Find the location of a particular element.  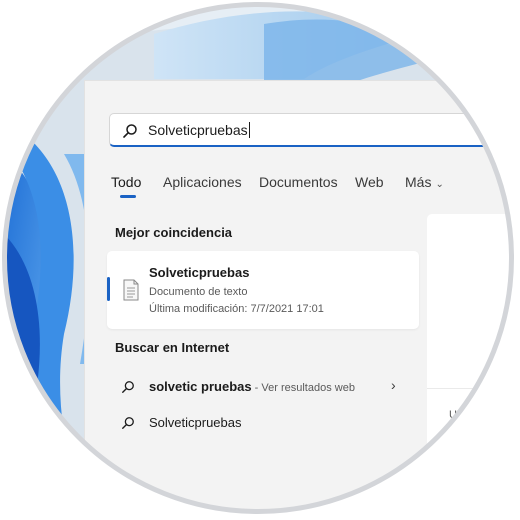

chevron-right-icon: › is located at coordinates (393, 385).